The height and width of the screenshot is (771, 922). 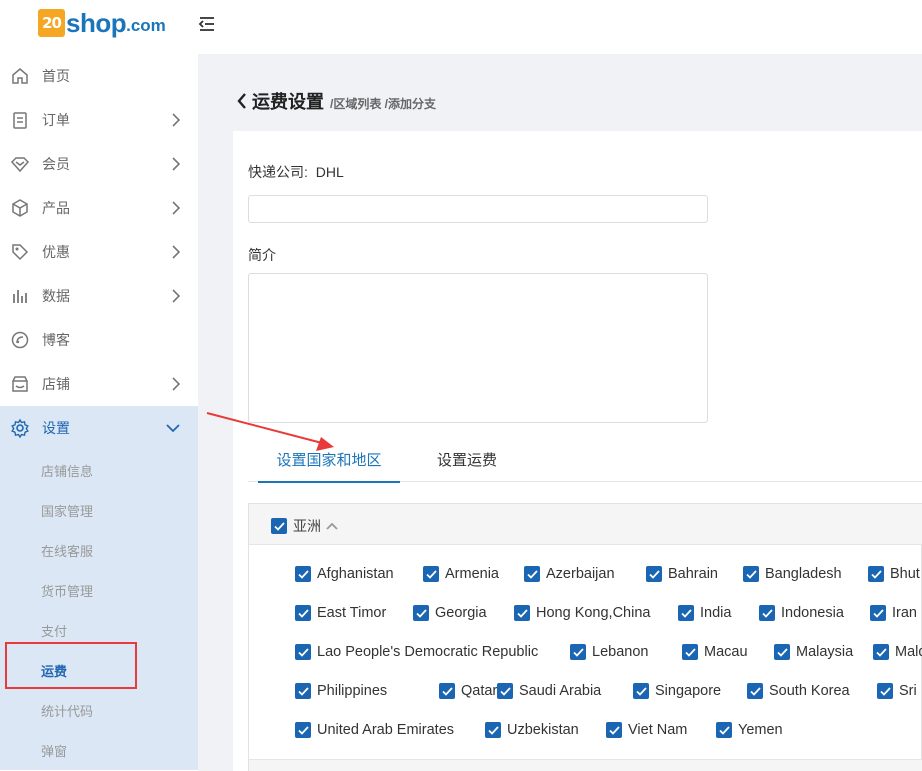 I want to click on sidebar-item-blog: 博客, so click(x=99, y=340).